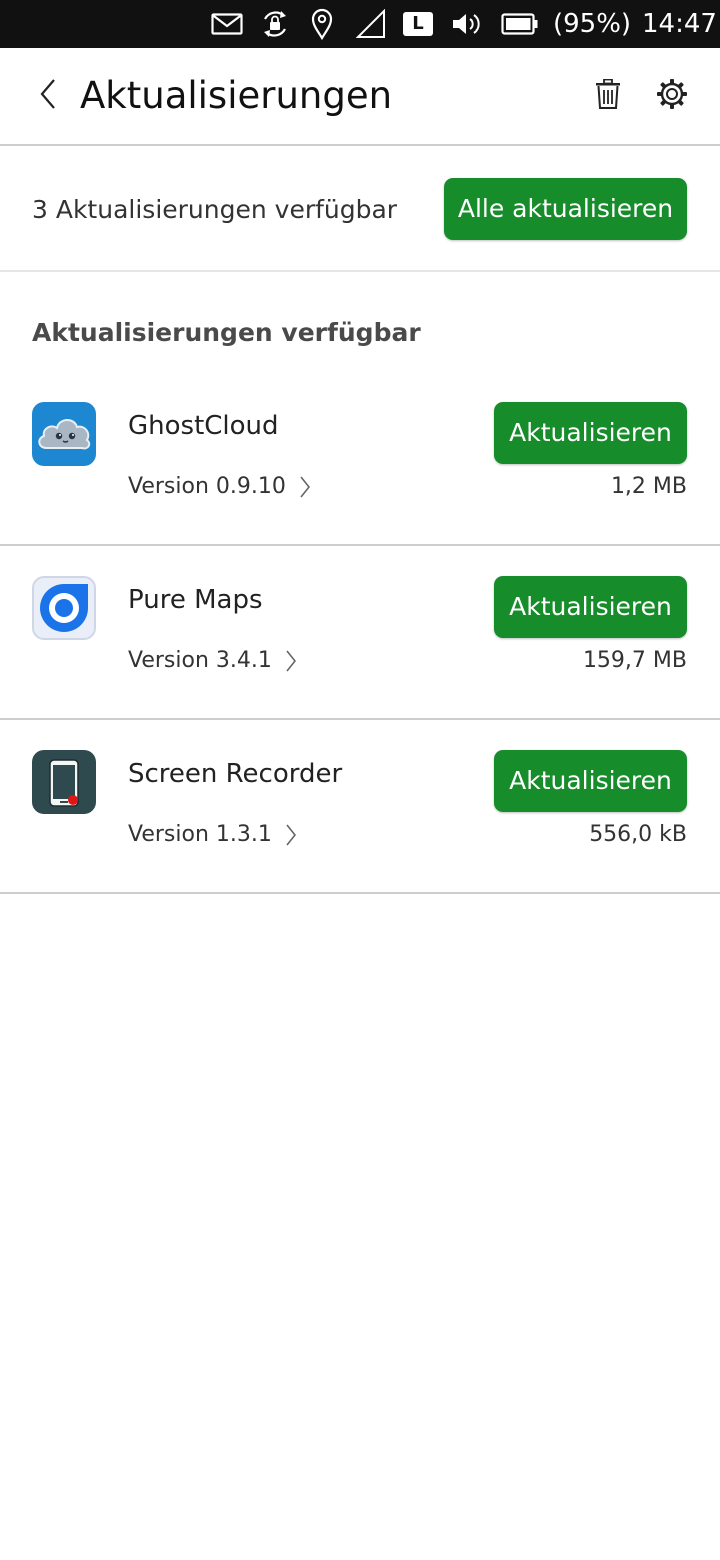 Image resolution: width=720 pixels, height=1560 pixels. What do you see at coordinates (207, 486) in the screenshot?
I see `app-version-label: Version 0.9.10` at bounding box center [207, 486].